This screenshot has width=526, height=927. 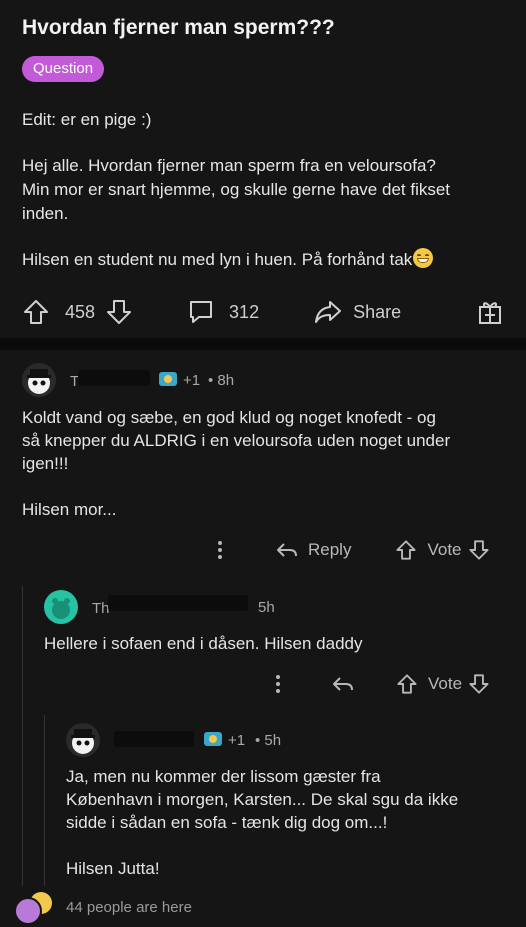 I want to click on gift-icon, so click(x=490, y=312).